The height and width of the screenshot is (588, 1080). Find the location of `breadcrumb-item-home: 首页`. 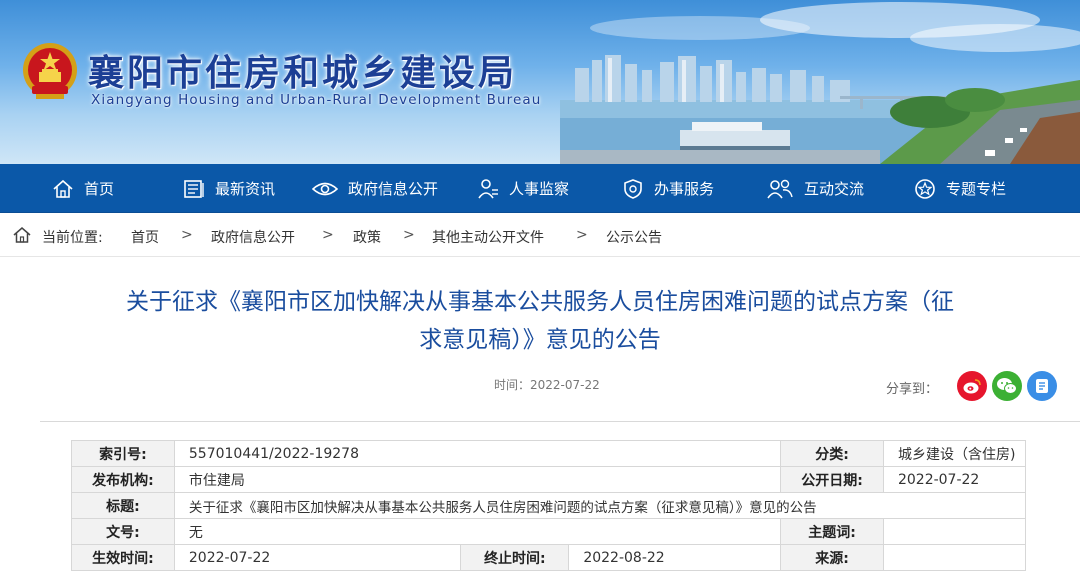

breadcrumb-item-home: 首页 is located at coordinates (145, 237).